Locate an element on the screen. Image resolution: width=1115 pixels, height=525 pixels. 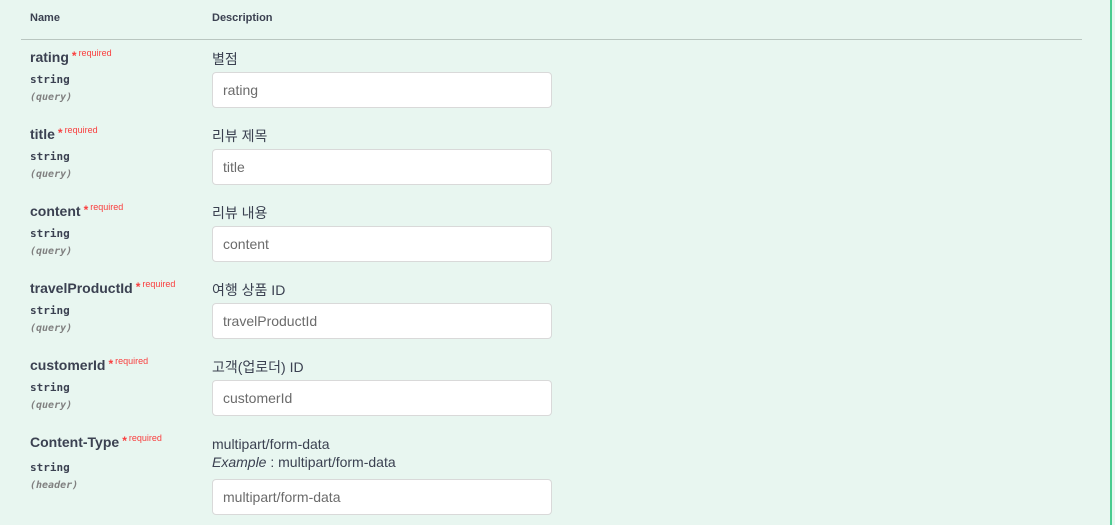
param-example: Example : multipart/form-data is located at coordinates (304, 462).